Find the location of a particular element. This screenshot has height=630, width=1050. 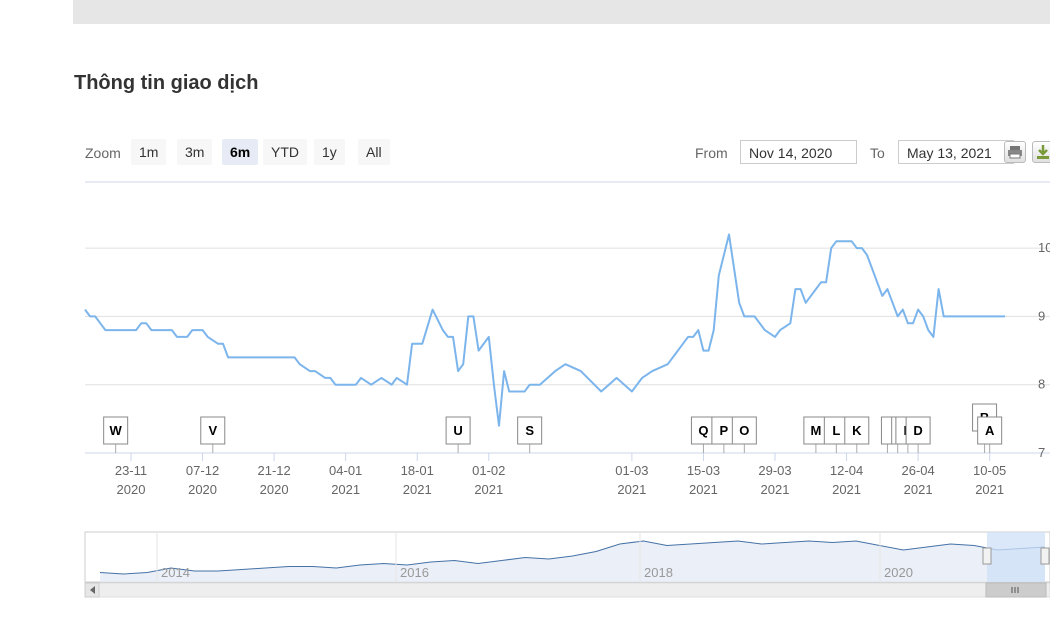

x-tick-label: 10-05 is located at coordinates (989, 470).